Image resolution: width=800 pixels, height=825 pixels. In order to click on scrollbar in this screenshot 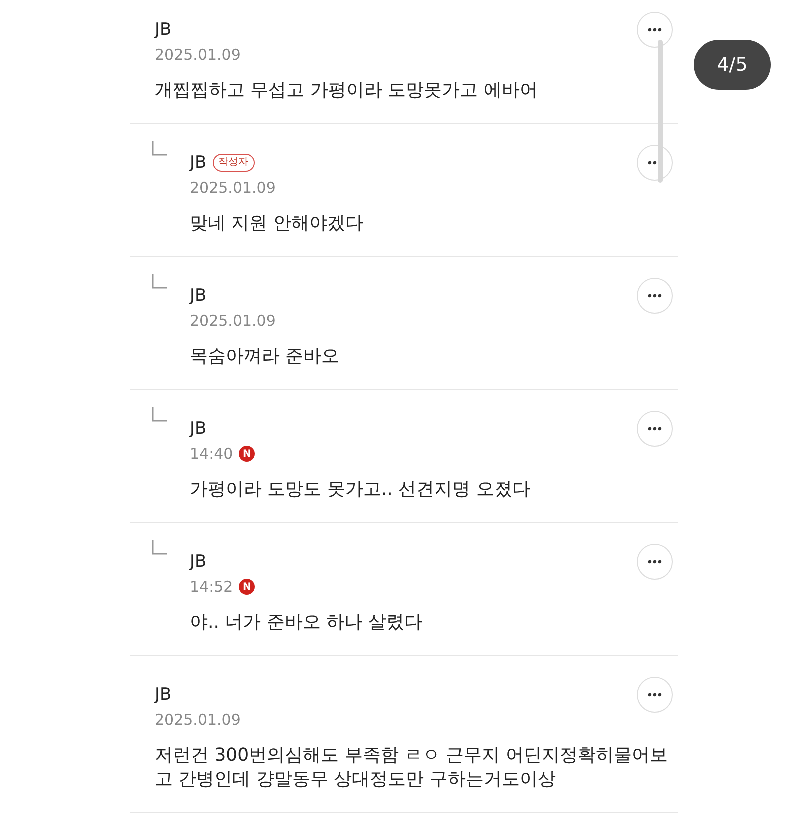, I will do `click(660, 111)`.